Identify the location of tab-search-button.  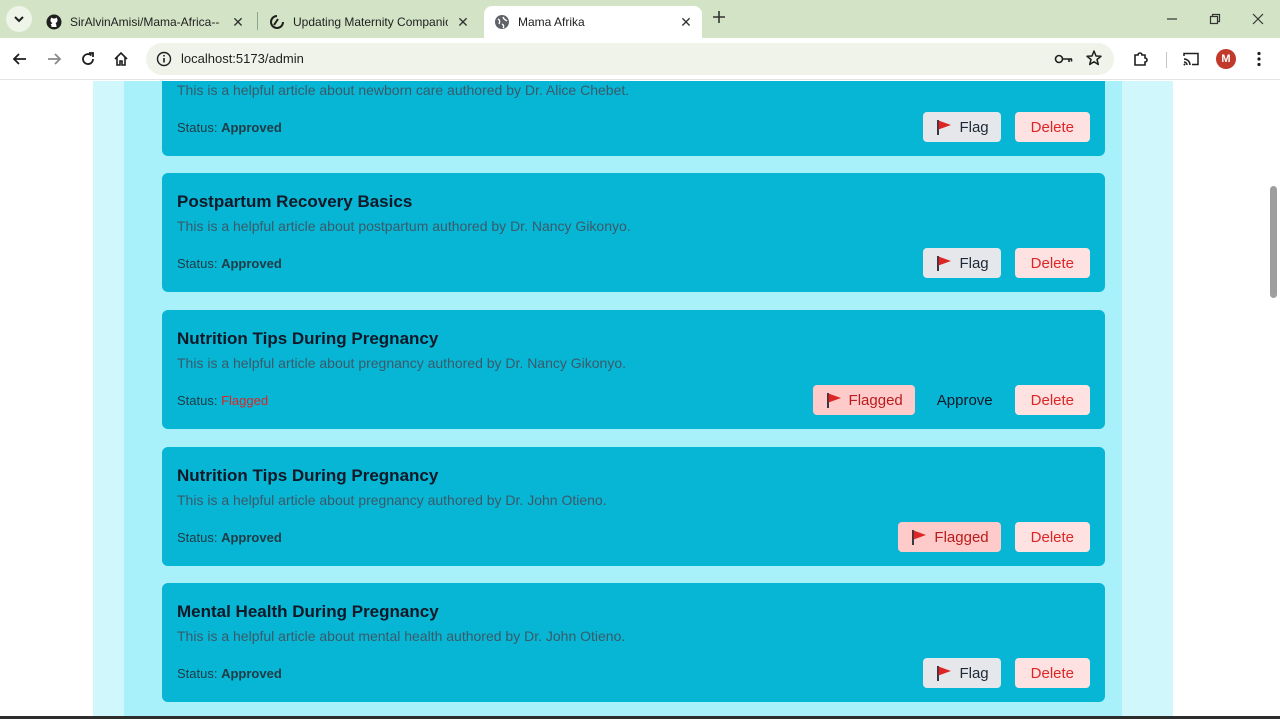
(19, 19).